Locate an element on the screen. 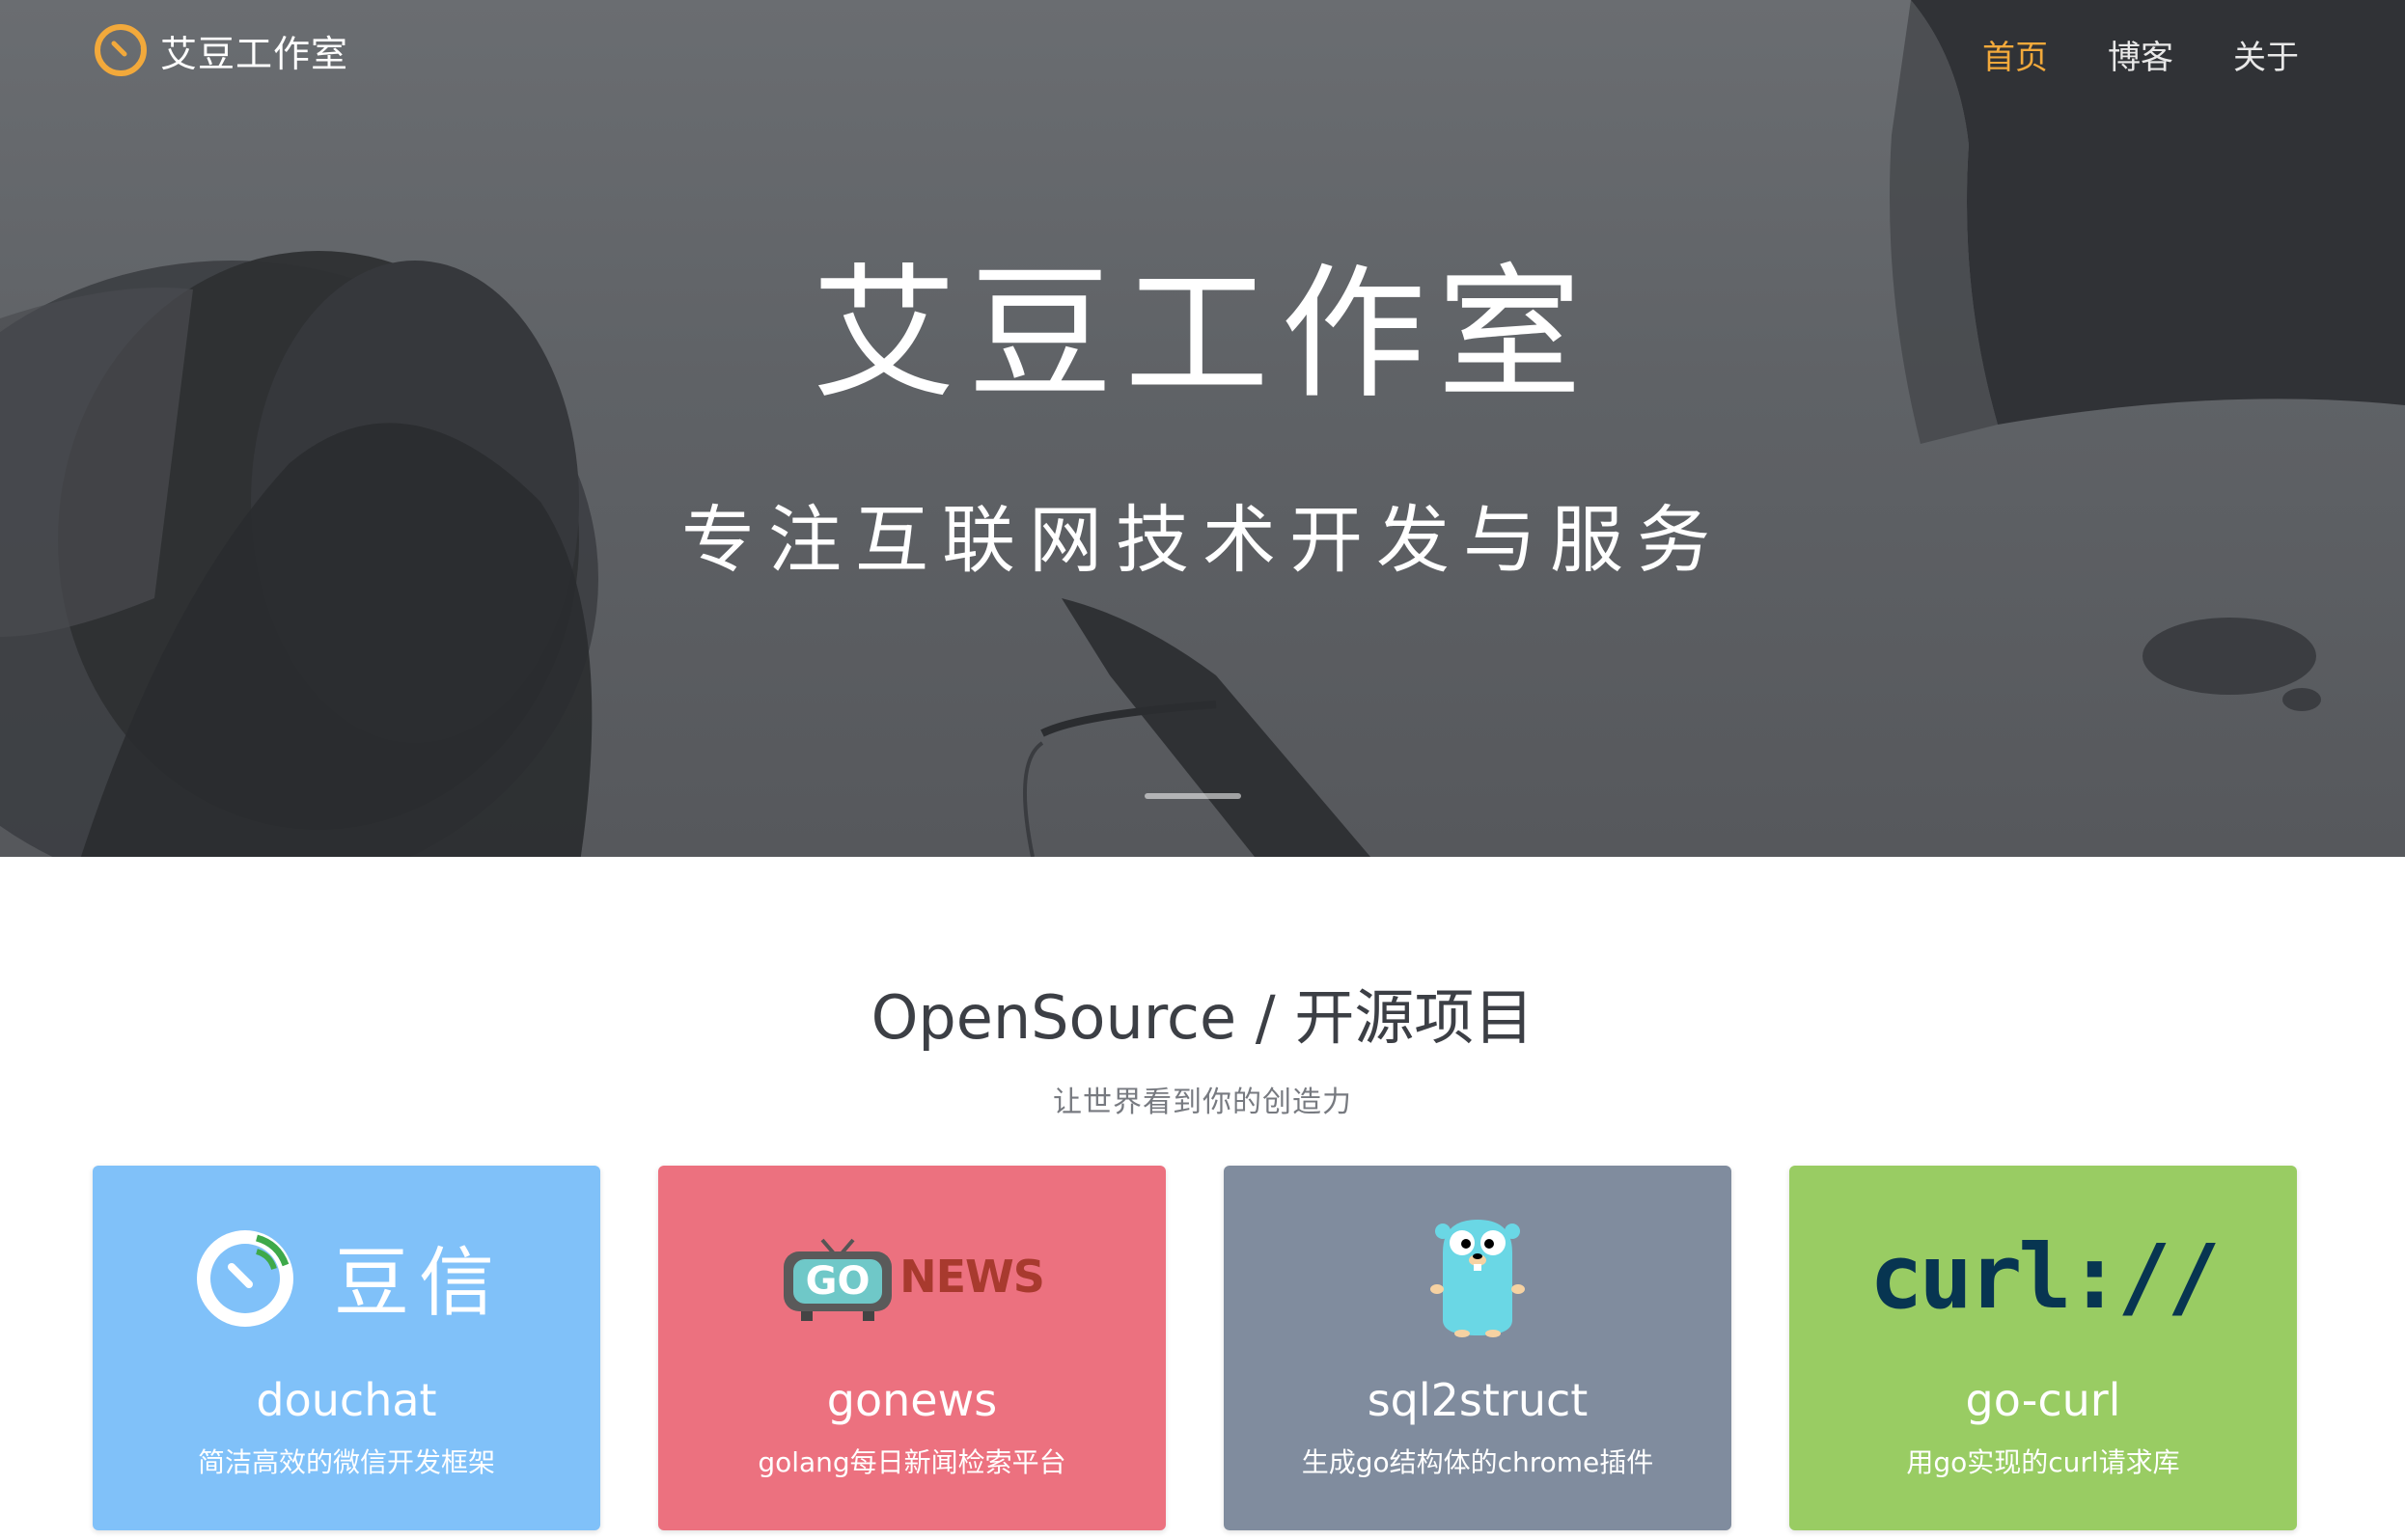 The width and height of the screenshot is (2405, 1540). curl-logo-icon: curl:// is located at coordinates (2043, 1277).